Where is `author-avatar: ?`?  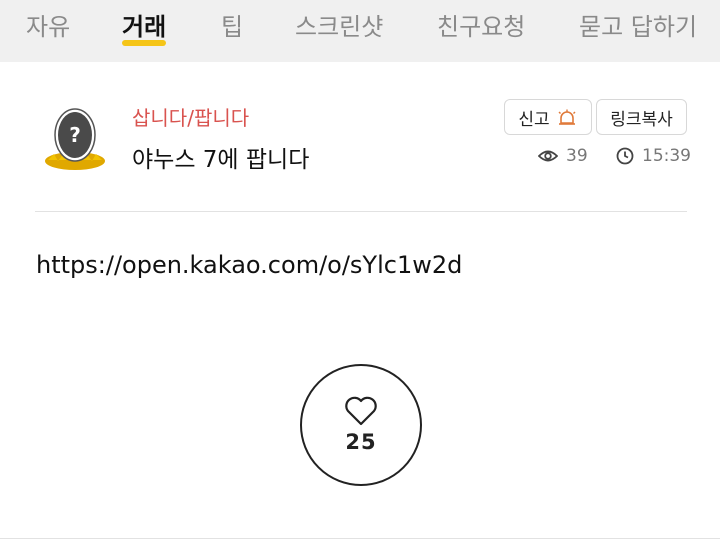 author-avatar: ? is located at coordinates (75, 139).